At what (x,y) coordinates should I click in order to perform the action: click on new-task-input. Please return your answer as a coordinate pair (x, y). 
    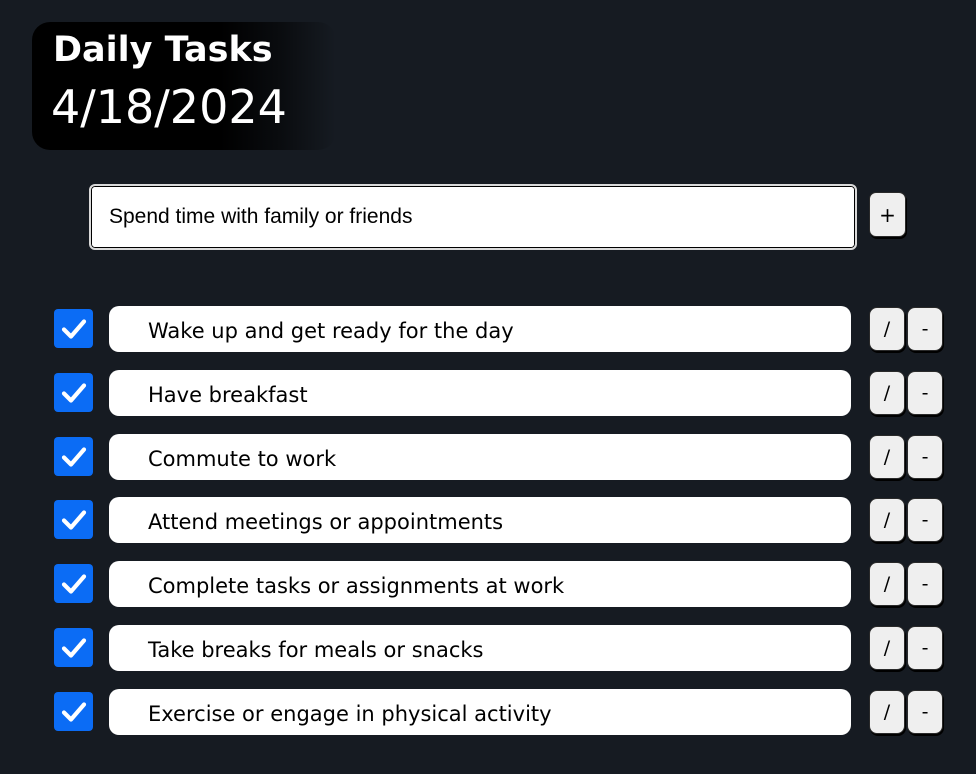
    Looking at the image, I should click on (473, 217).